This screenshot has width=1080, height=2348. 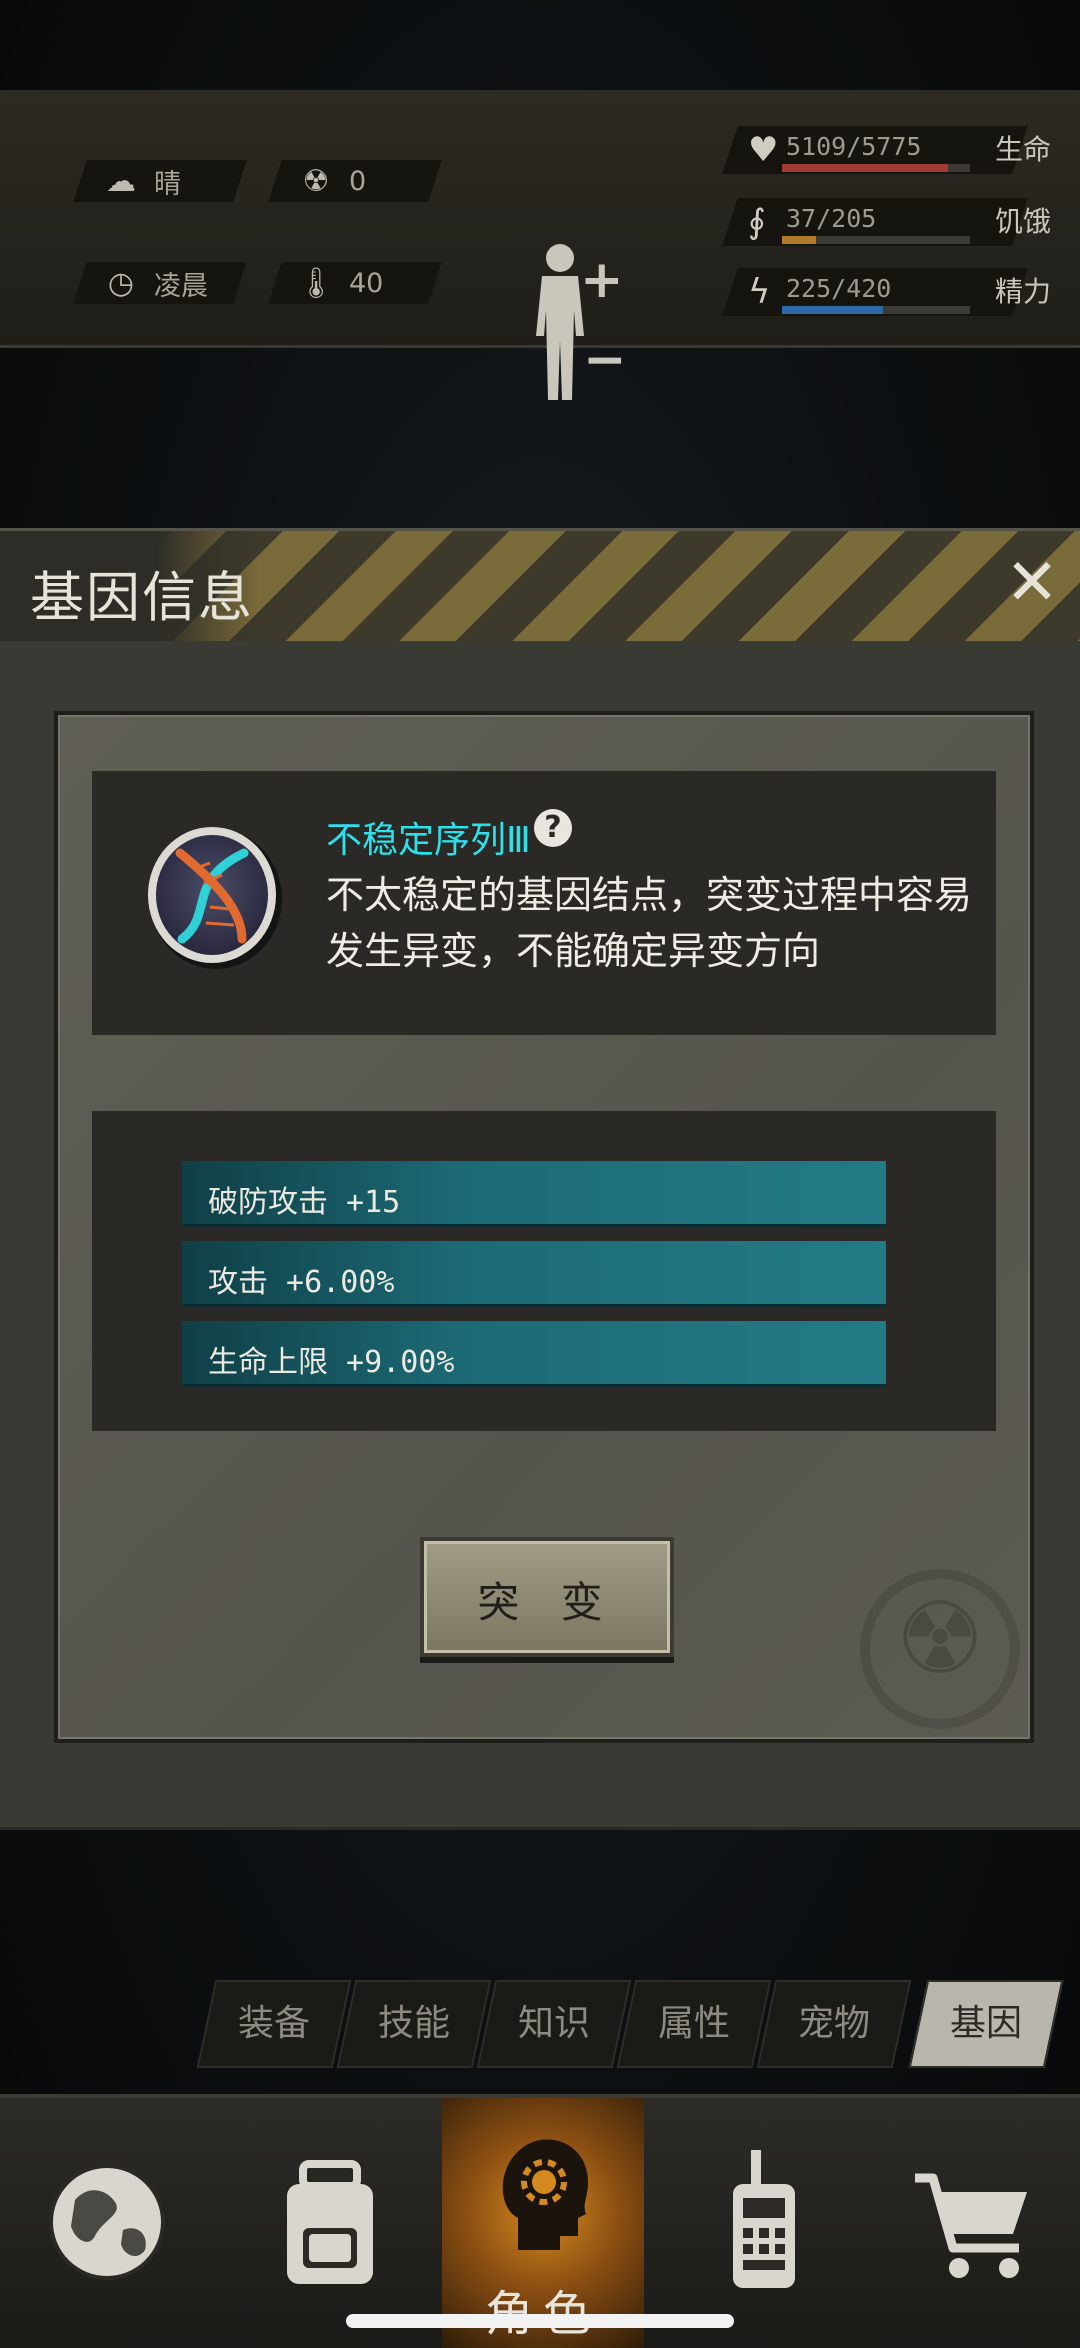 I want to click on tab-item: 属性, so click(x=694, y=2024).